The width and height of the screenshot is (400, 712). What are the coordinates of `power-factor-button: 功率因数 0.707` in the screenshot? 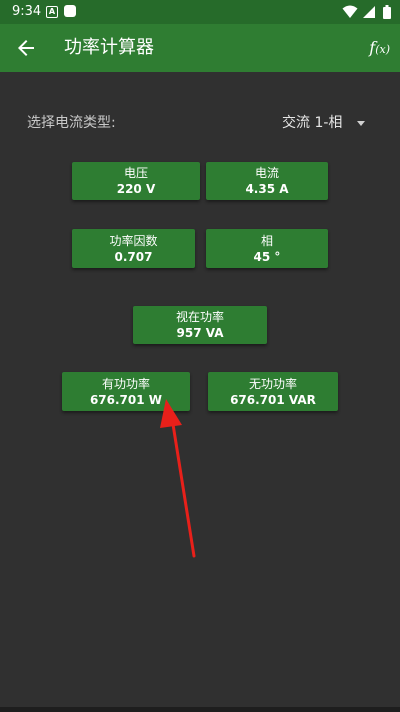 It's located at (133, 248).